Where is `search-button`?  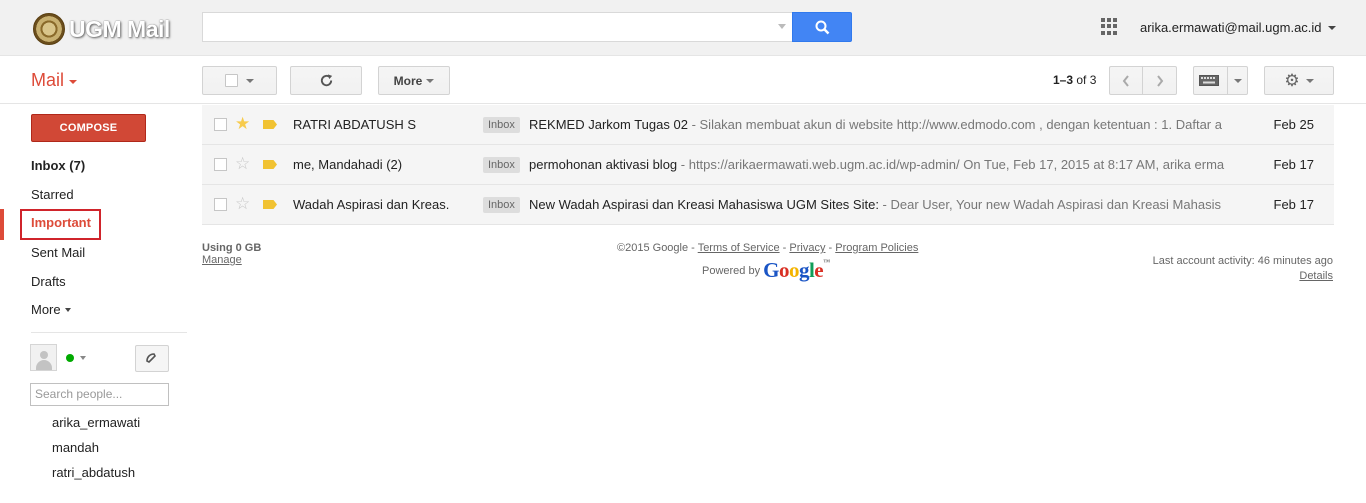
search-button is located at coordinates (822, 27).